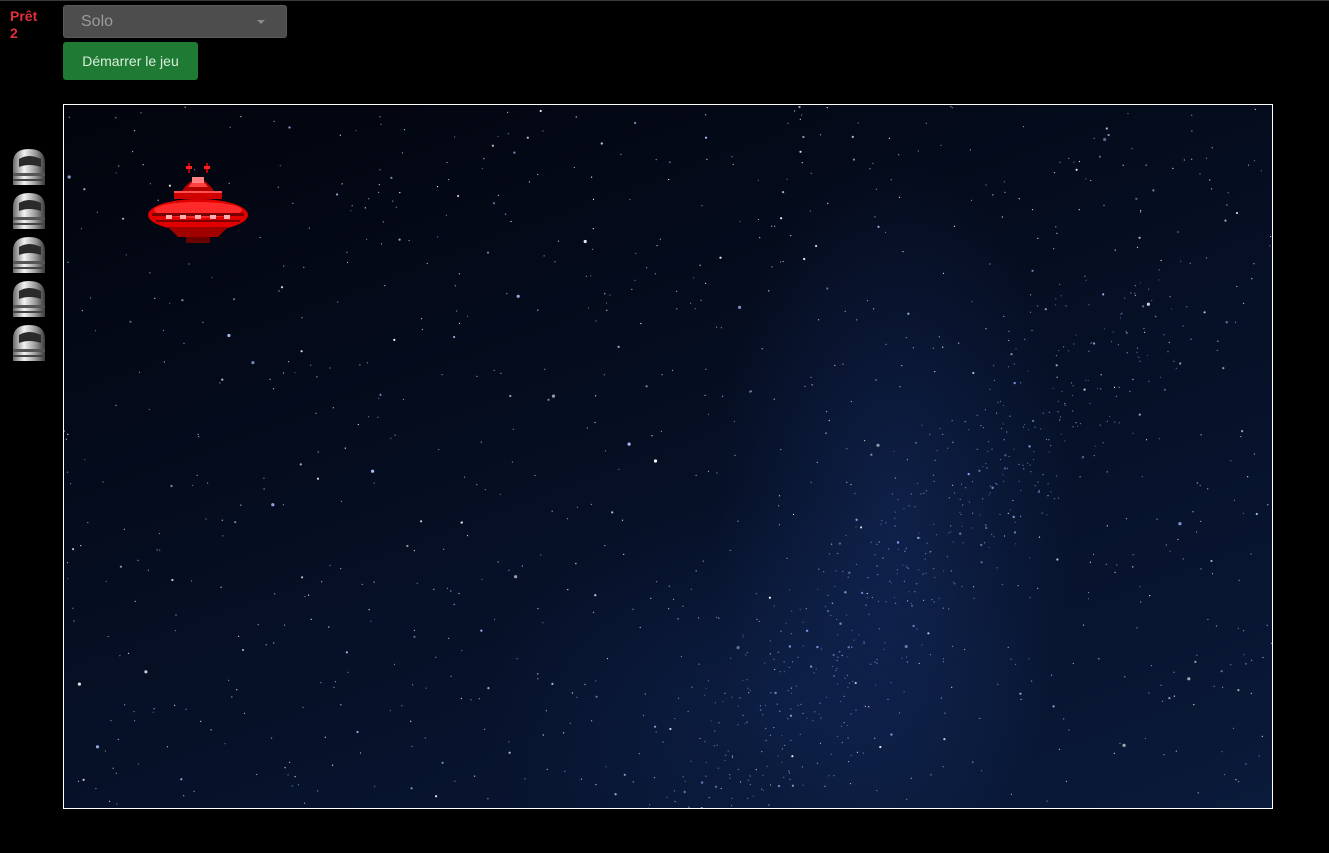  What do you see at coordinates (130, 61) in the screenshot?
I see `start-game-button: Démarrer le jeu` at bounding box center [130, 61].